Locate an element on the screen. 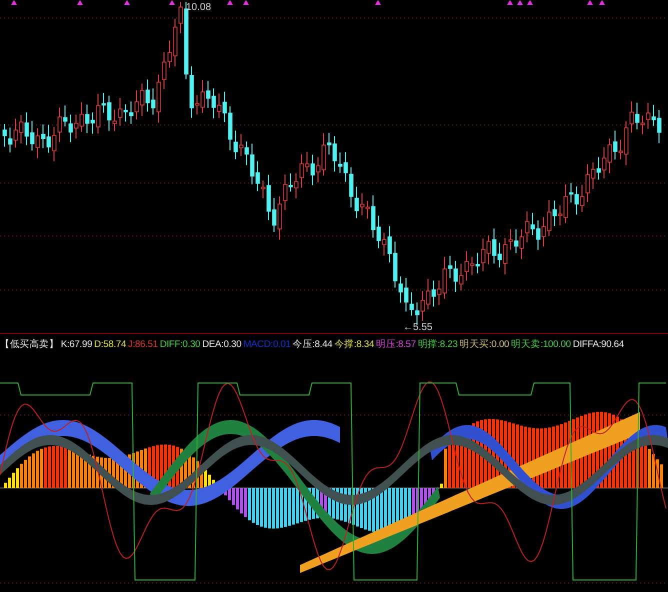 This screenshot has height=592, width=668. indicator-value: 明天买:0.00 is located at coordinates (485, 344).